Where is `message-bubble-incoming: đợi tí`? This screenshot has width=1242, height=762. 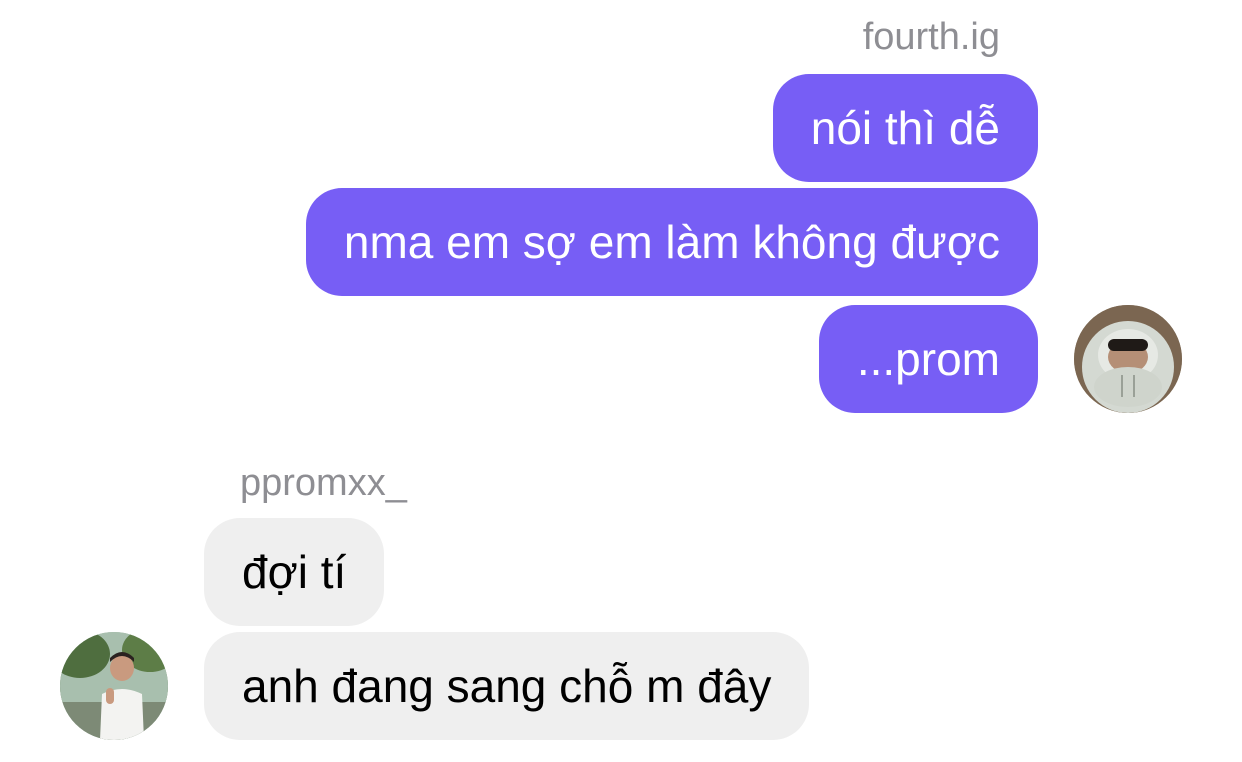 message-bubble-incoming: đợi tí is located at coordinates (294, 572).